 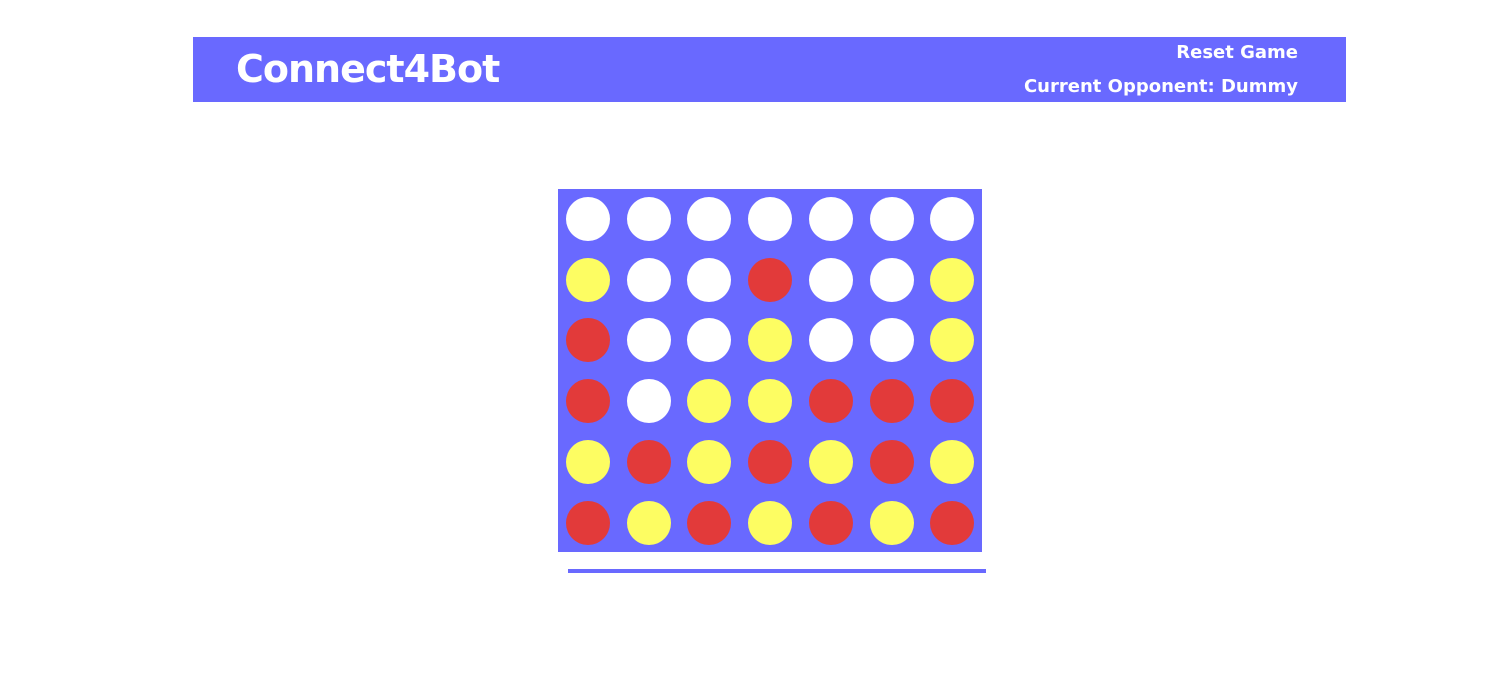 What do you see at coordinates (770, 370) in the screenshot?
I see `game-board` at bounding box center [770, 370].